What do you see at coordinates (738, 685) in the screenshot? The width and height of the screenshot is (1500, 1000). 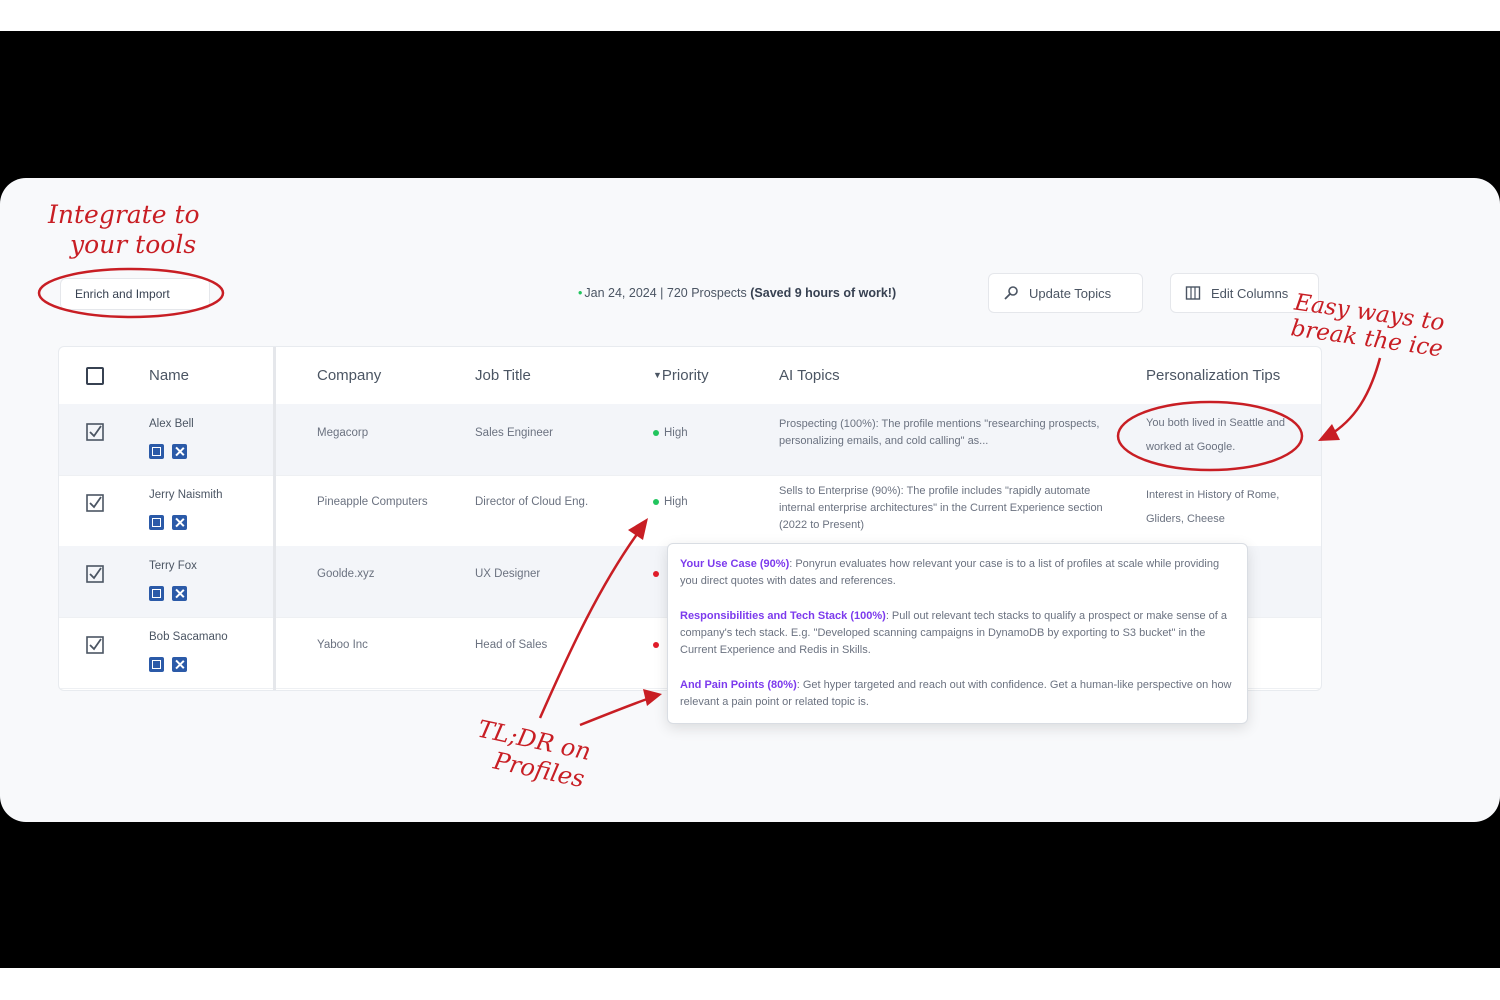 I see `tooltip-heading: And Pain Points (80%)` at bounding box center [738, 685].